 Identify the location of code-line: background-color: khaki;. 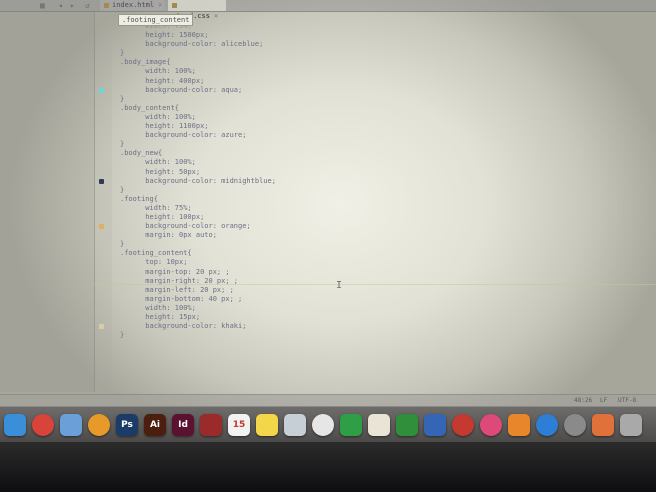
(198, 326).